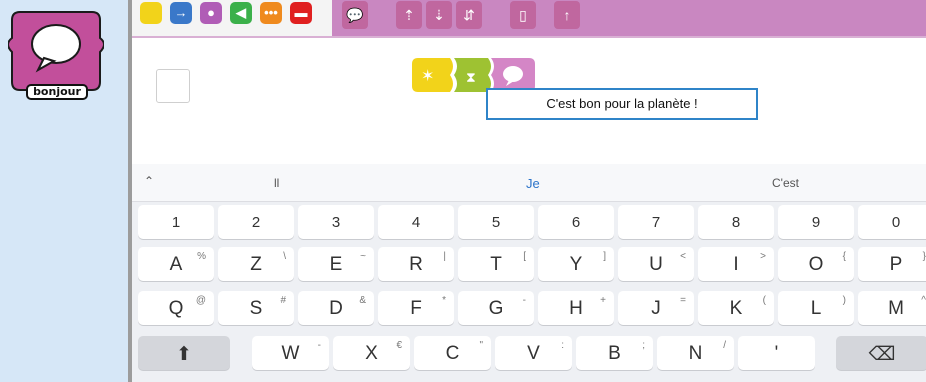  I want to click on grow-icon: ⇡, so click(409, 15).